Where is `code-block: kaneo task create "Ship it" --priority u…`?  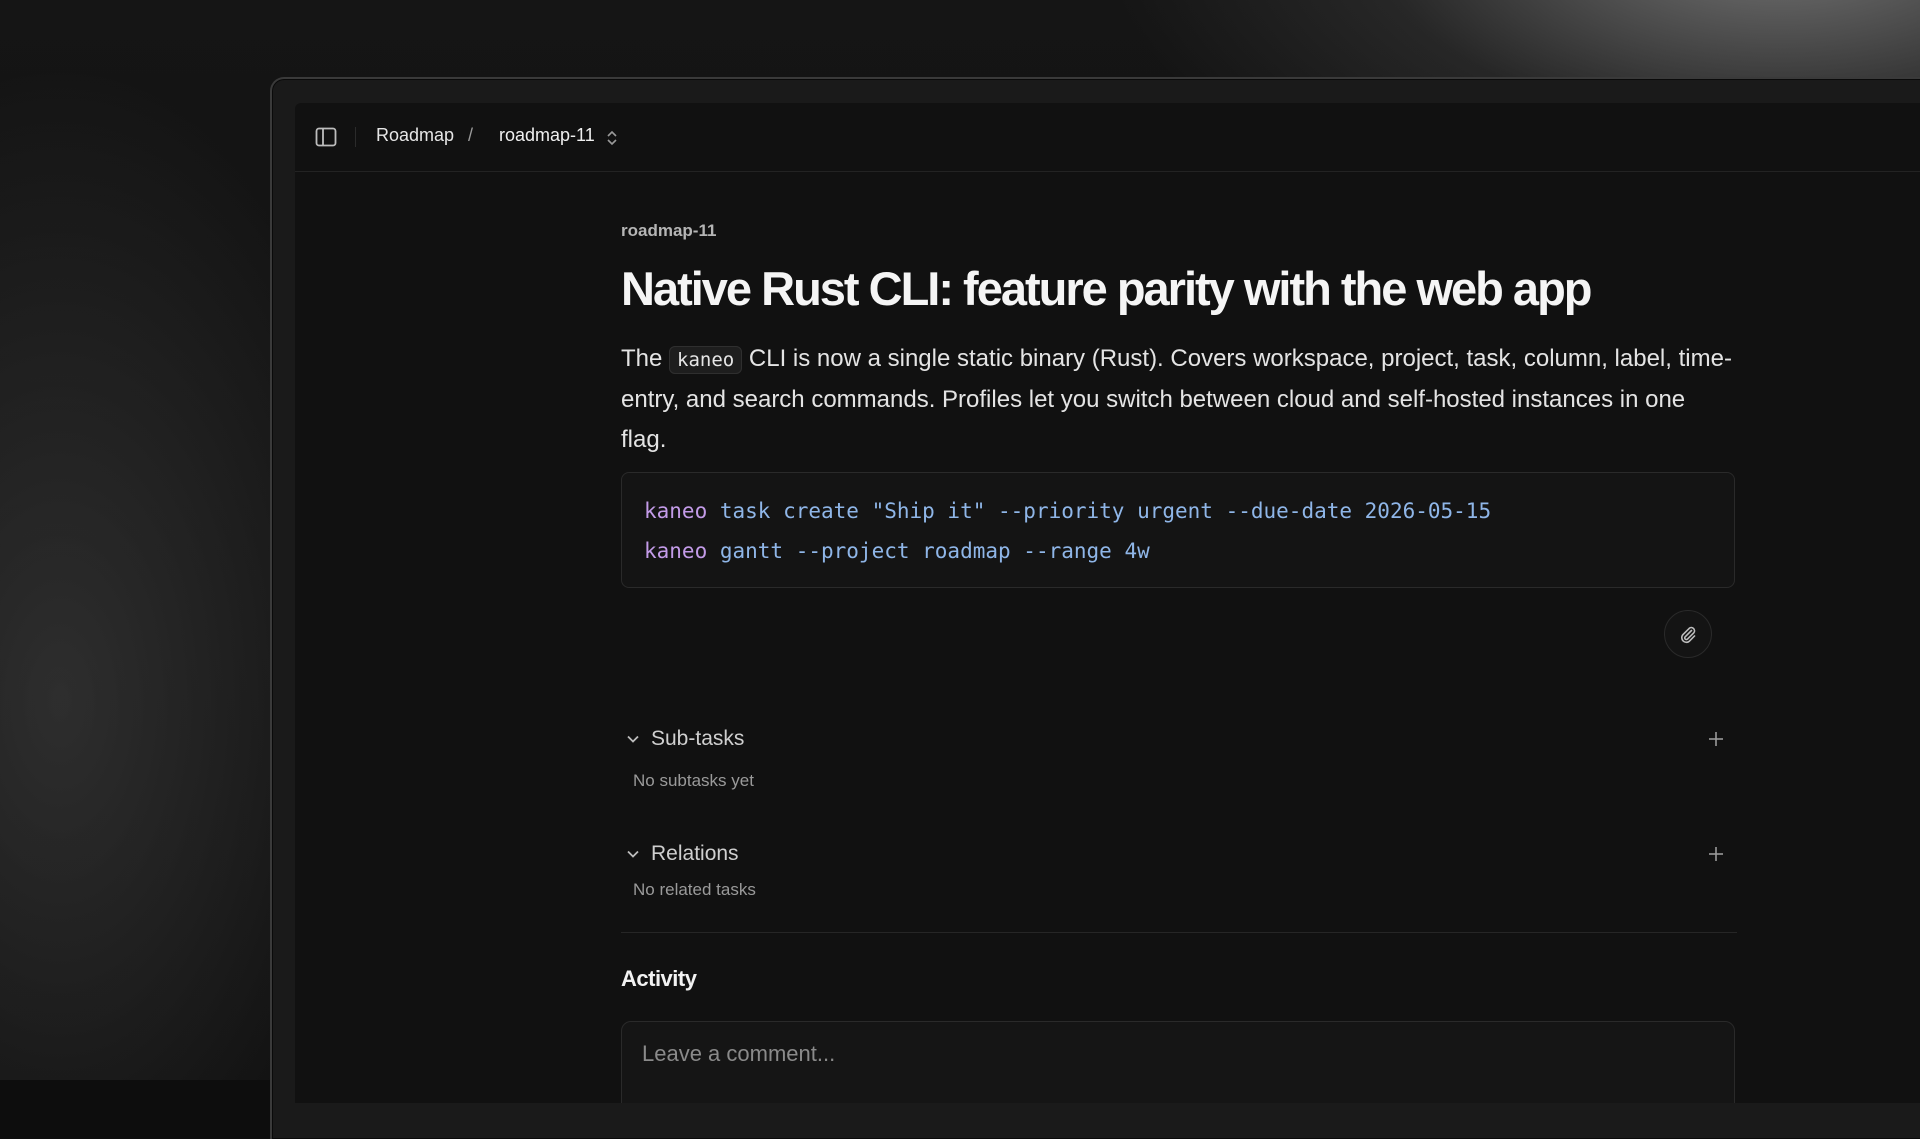 code-block: kaneo task create "Ship it" --priority u… is located at coordinates (1178, 530).